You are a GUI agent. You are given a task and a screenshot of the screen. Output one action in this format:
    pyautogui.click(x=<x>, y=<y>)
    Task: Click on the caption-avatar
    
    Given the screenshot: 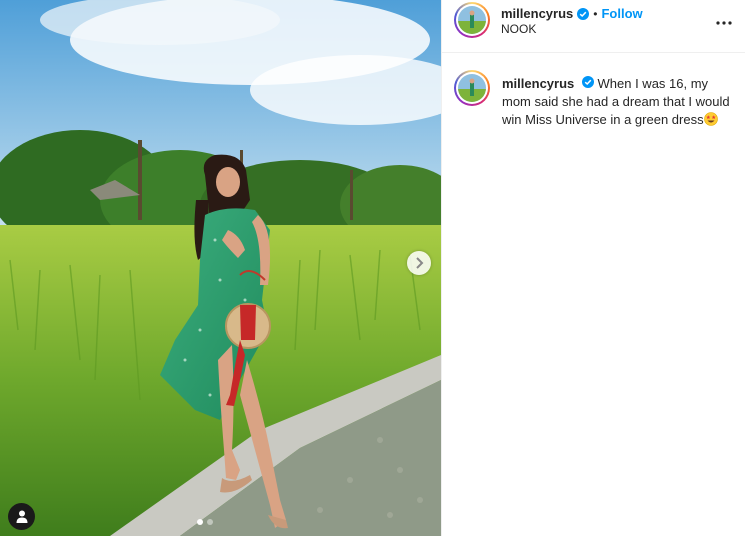 What is the action you would take?
    pyautogui.click(x=472, y=88)
    